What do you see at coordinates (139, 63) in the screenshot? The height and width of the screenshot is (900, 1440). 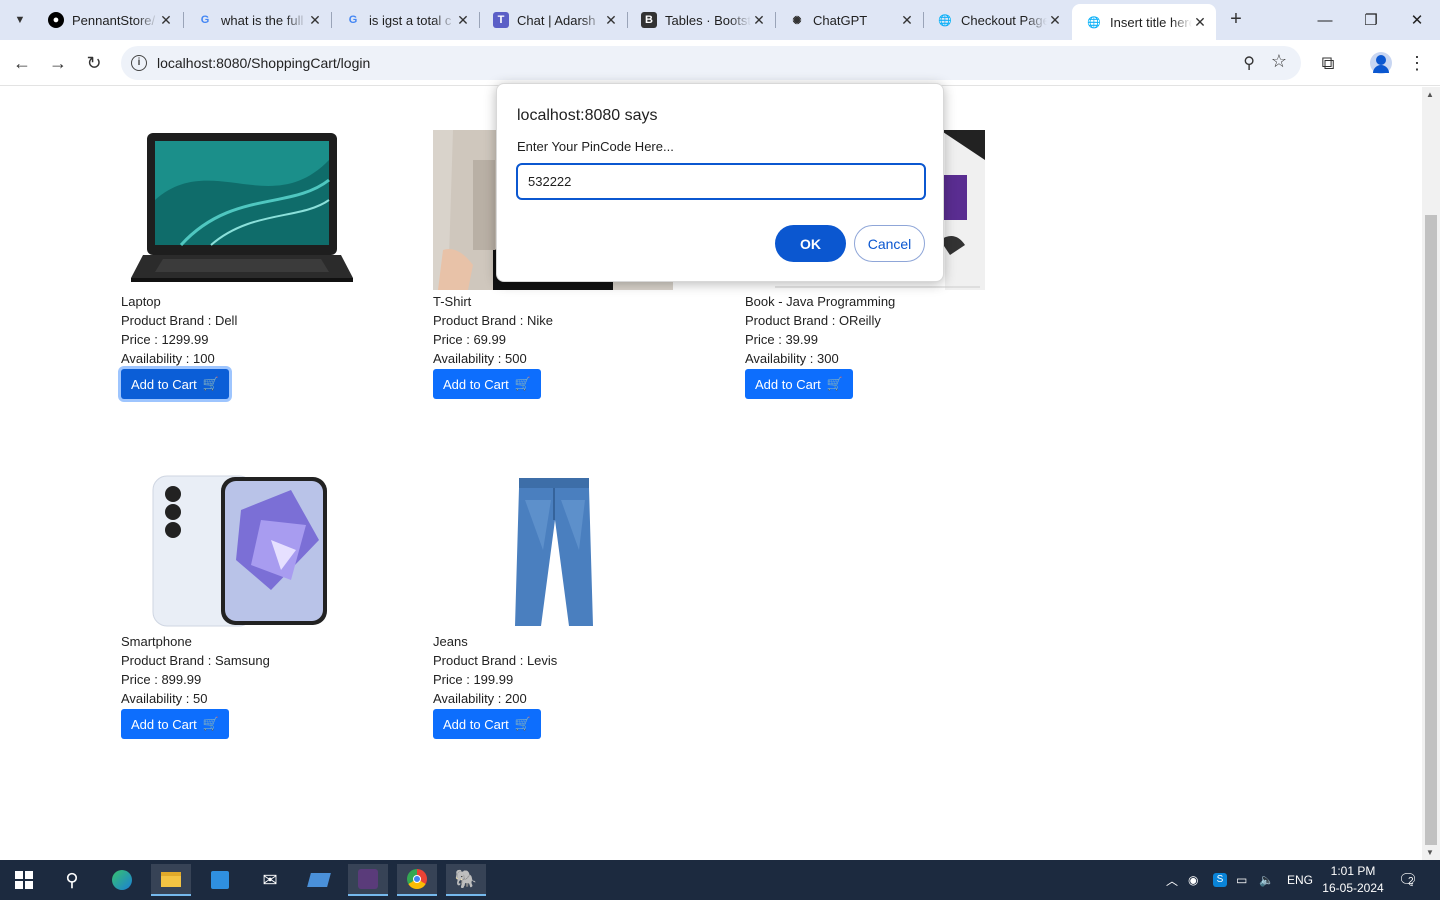 I see `site-info-icon: i` at bounding box center [139, 63].